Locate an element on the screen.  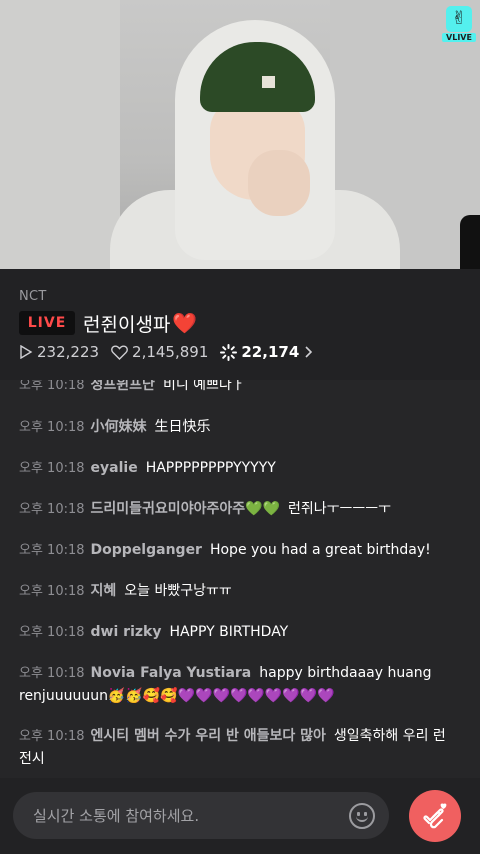
heart-count: 2,145,891 is located at coordinates (159, 352).